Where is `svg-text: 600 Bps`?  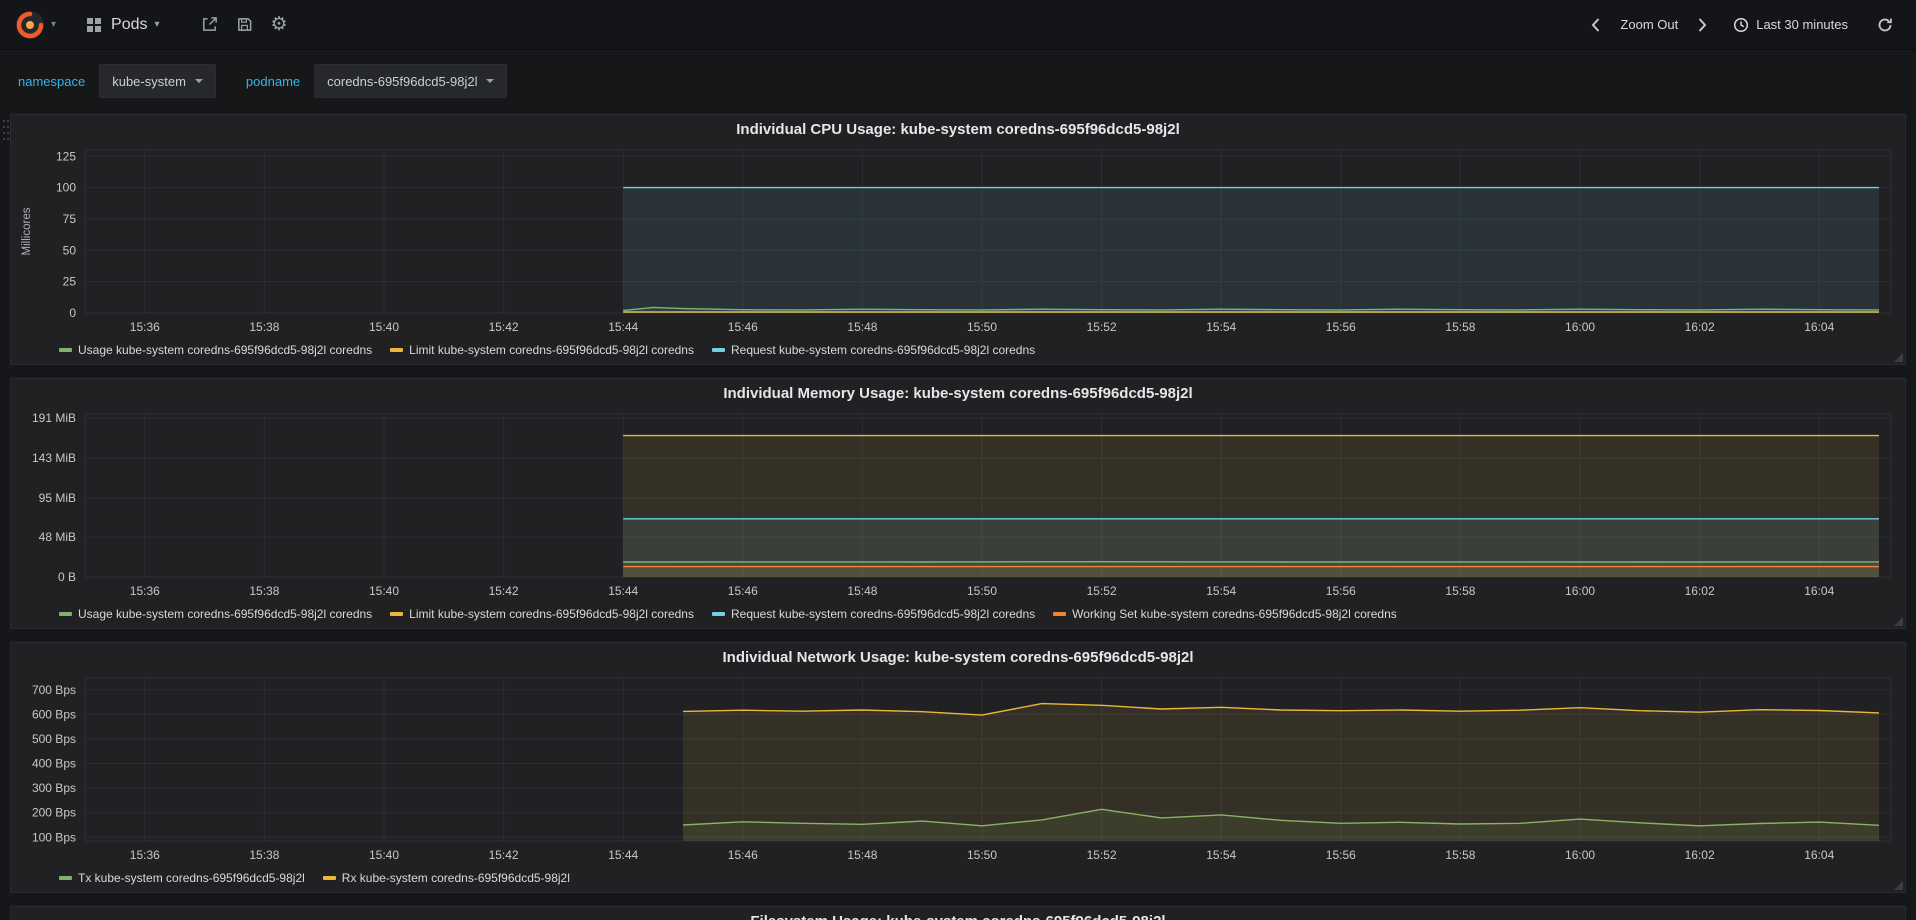 svg-text: 600 Bps is located at coordinates (54, 714).